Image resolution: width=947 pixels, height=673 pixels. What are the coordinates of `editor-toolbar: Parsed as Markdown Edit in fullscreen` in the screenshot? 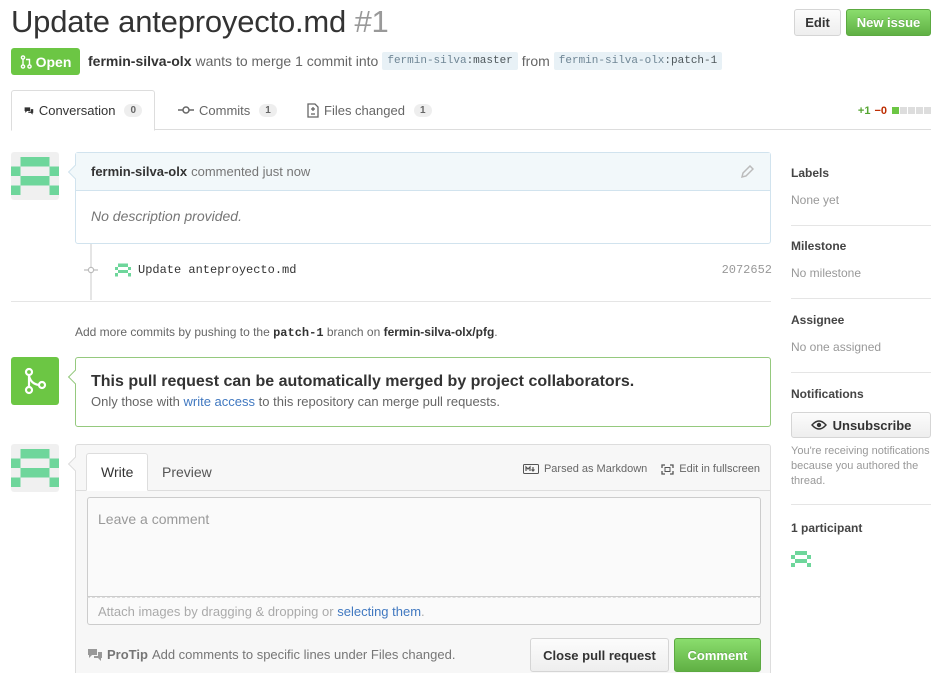 It's located at (641, 469).